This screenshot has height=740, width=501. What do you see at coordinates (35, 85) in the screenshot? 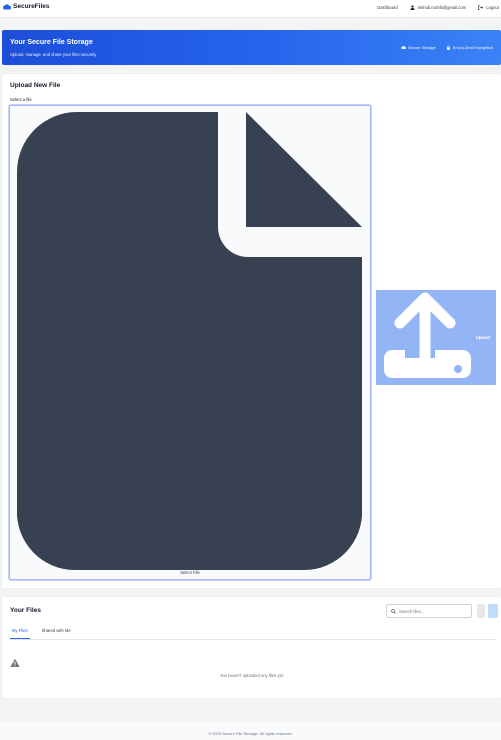
I see `upload-title: Upload New File` at bounding box center [35, 85].